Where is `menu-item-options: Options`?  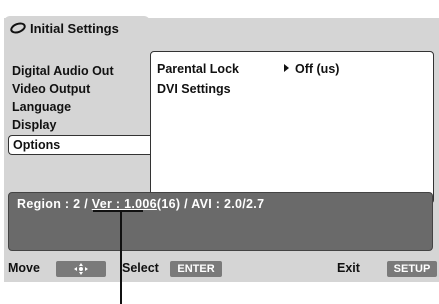 menu-item-options: Options is located at coordinates (81, 145).